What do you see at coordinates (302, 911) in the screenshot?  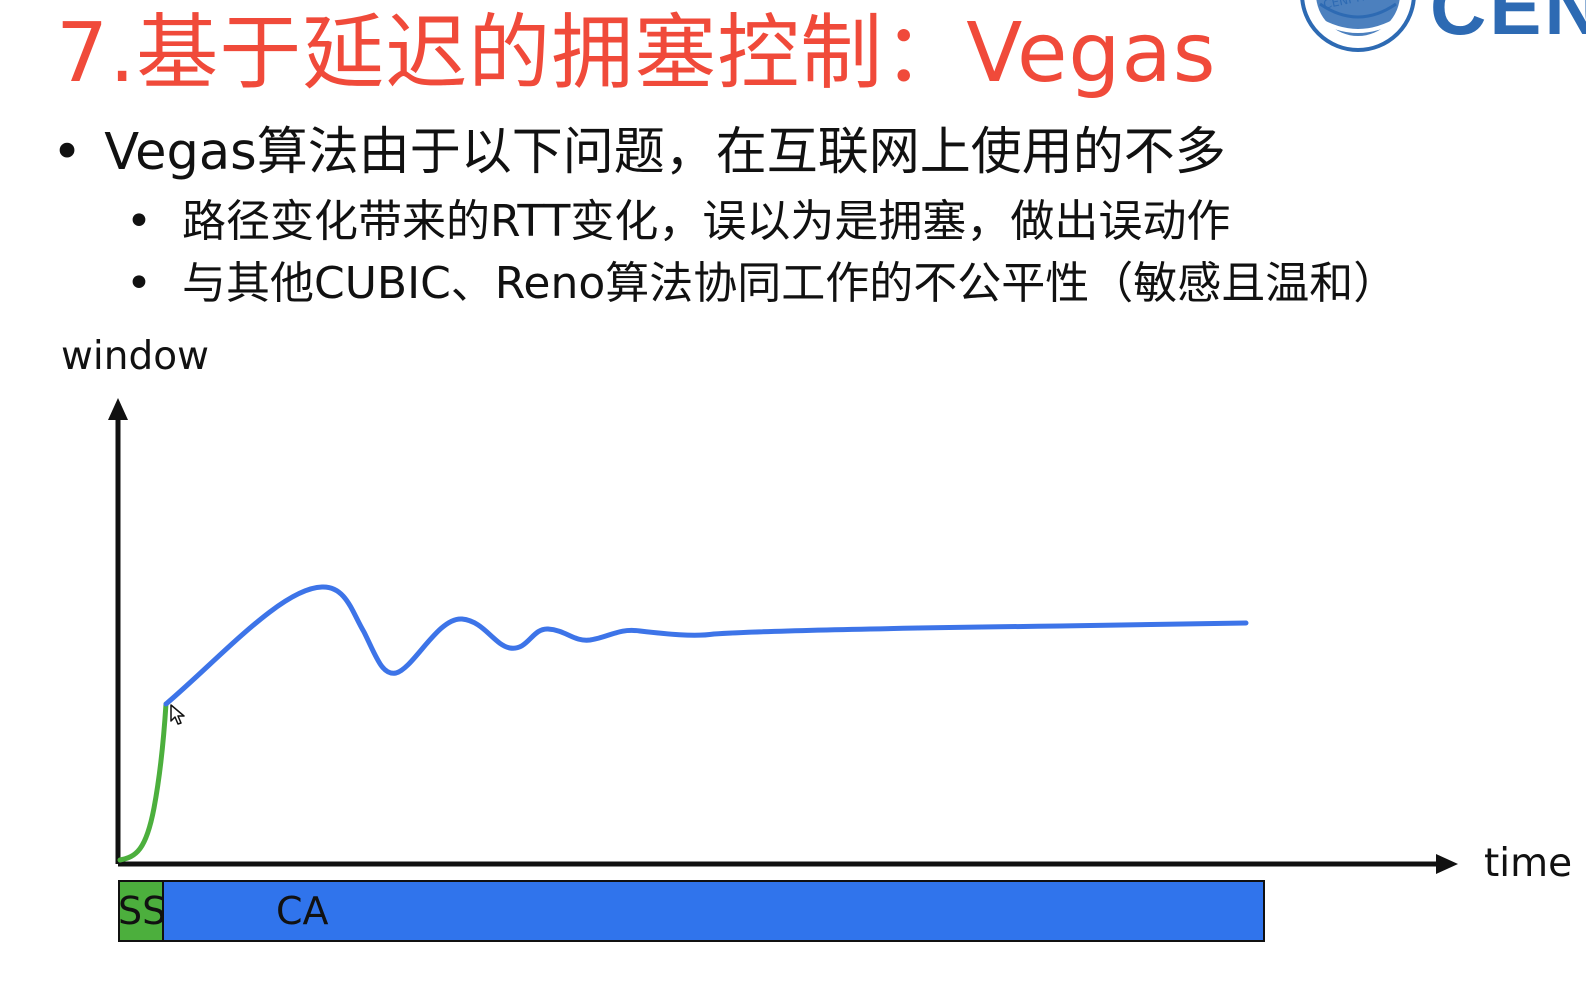 I see `congestion-avoidance-label: CA` at bounding box center [302, 911].